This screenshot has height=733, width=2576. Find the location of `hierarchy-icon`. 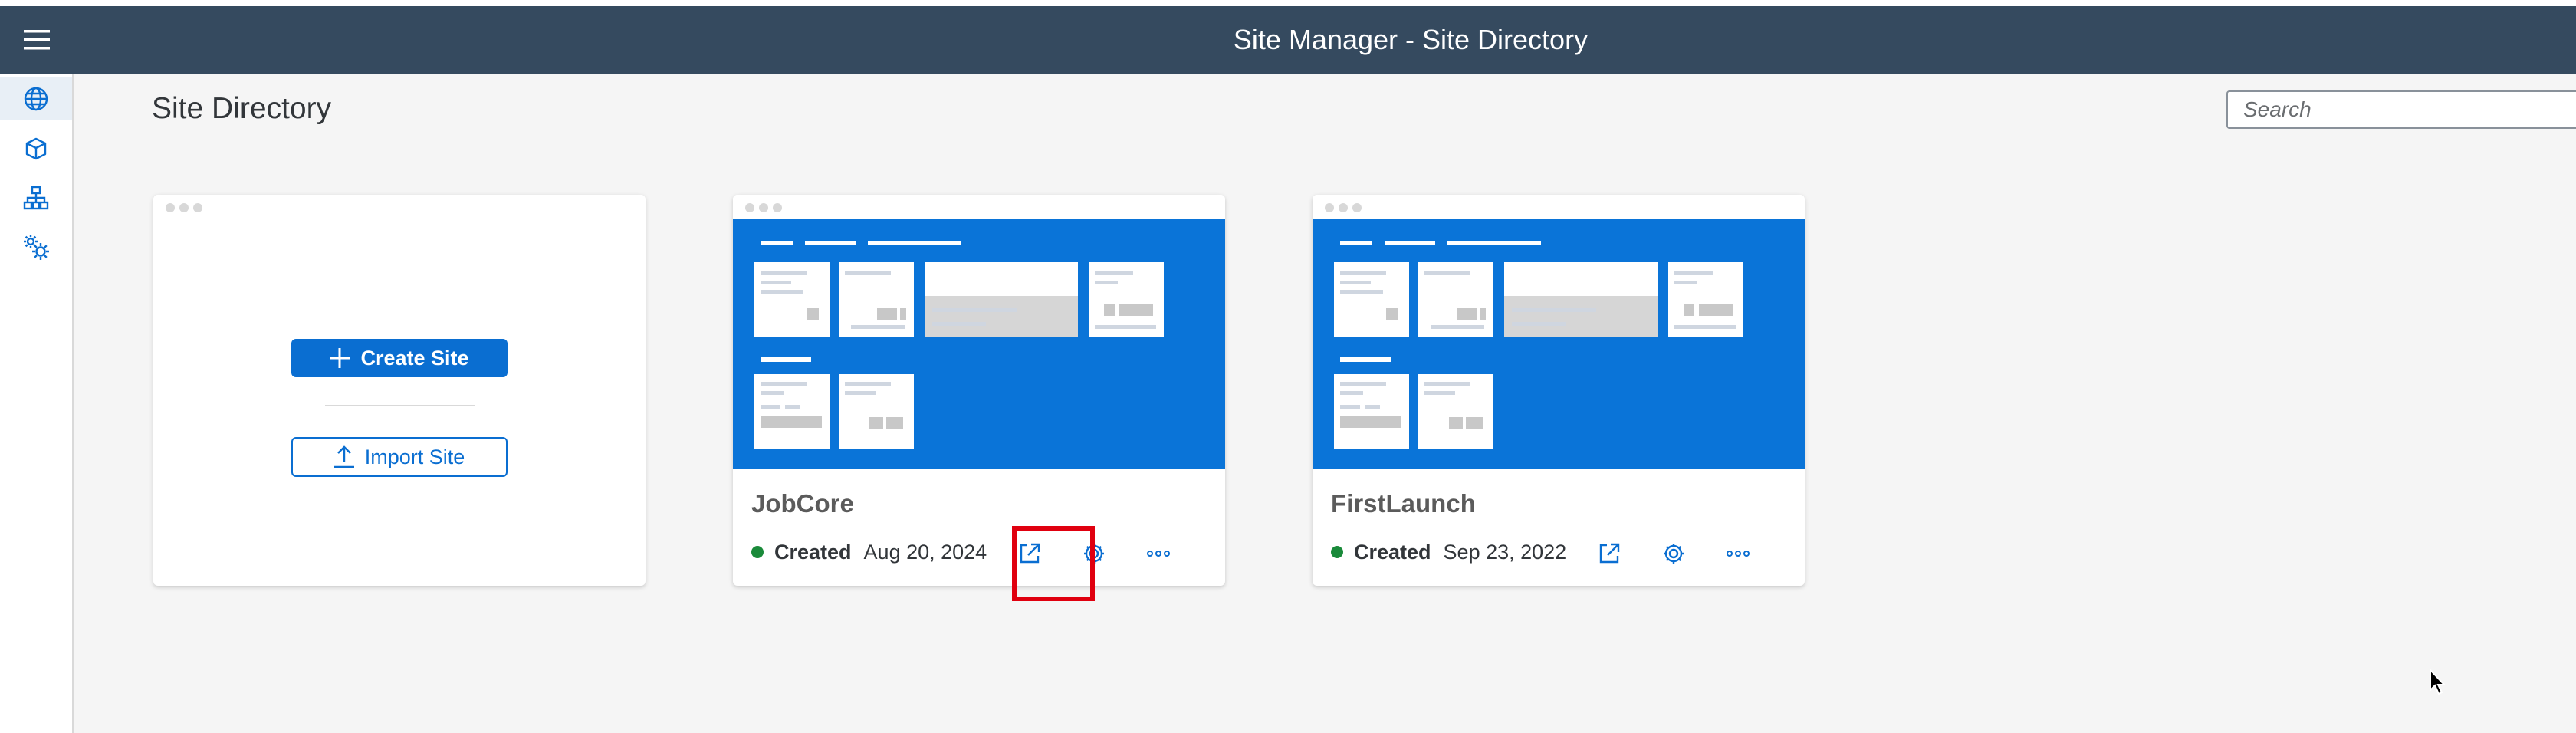

hierarchy-icon is located at coordinates (36, 198).